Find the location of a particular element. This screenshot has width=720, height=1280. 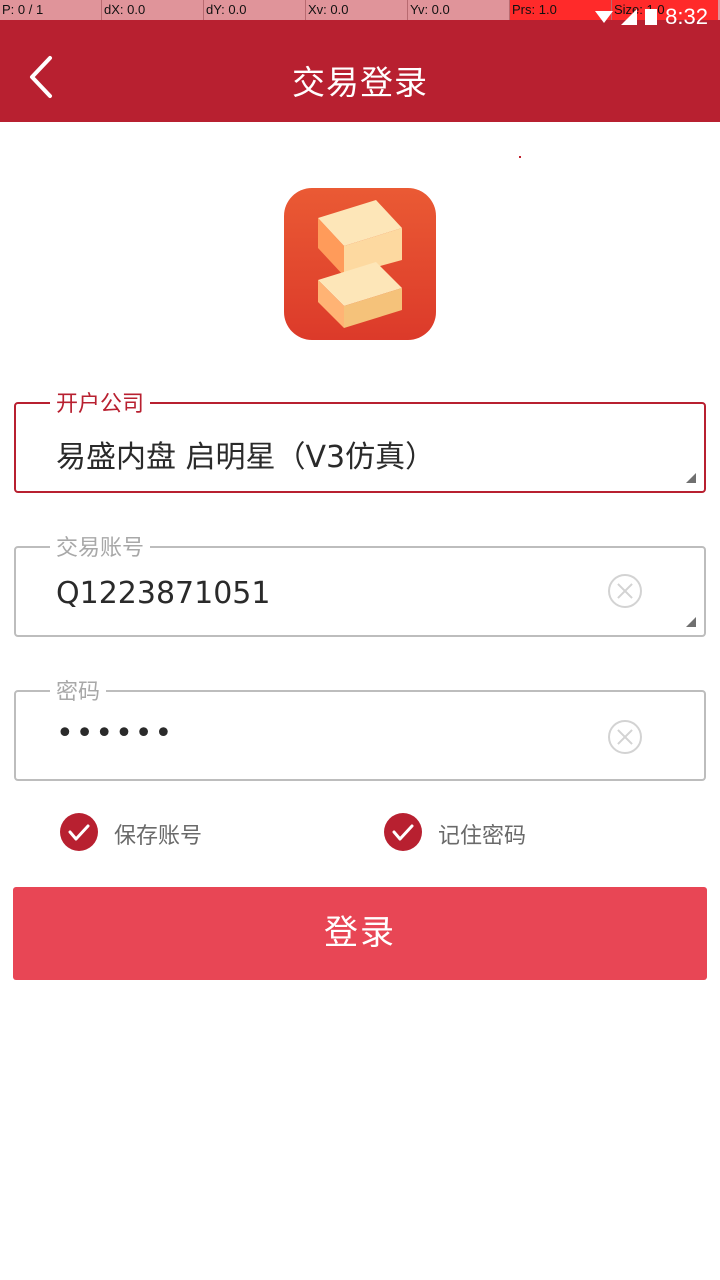

remember-password-checkbox is located at coordinates (403, 832).